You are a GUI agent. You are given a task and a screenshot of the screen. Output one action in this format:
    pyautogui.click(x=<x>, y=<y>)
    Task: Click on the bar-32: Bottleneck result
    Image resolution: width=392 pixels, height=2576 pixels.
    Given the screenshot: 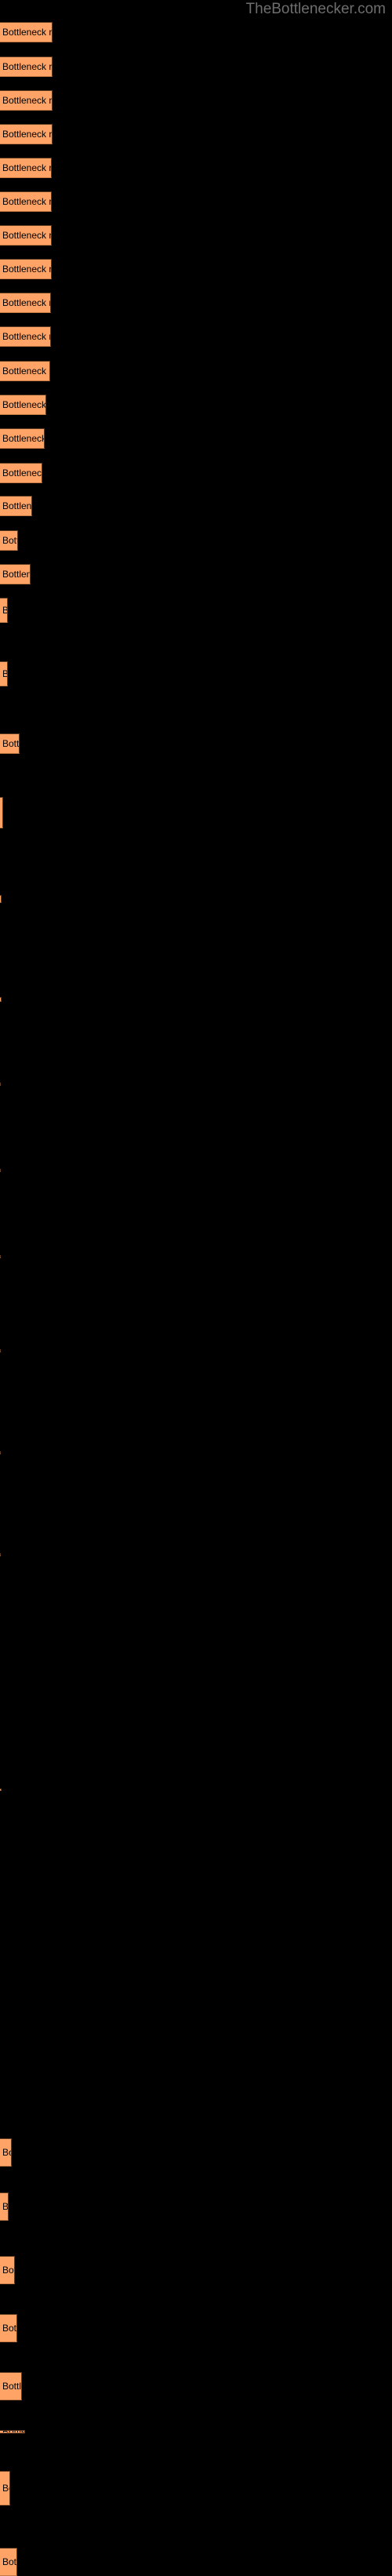 What is the action you would take?
    pyautogui.click(x=4, y=2206)
    